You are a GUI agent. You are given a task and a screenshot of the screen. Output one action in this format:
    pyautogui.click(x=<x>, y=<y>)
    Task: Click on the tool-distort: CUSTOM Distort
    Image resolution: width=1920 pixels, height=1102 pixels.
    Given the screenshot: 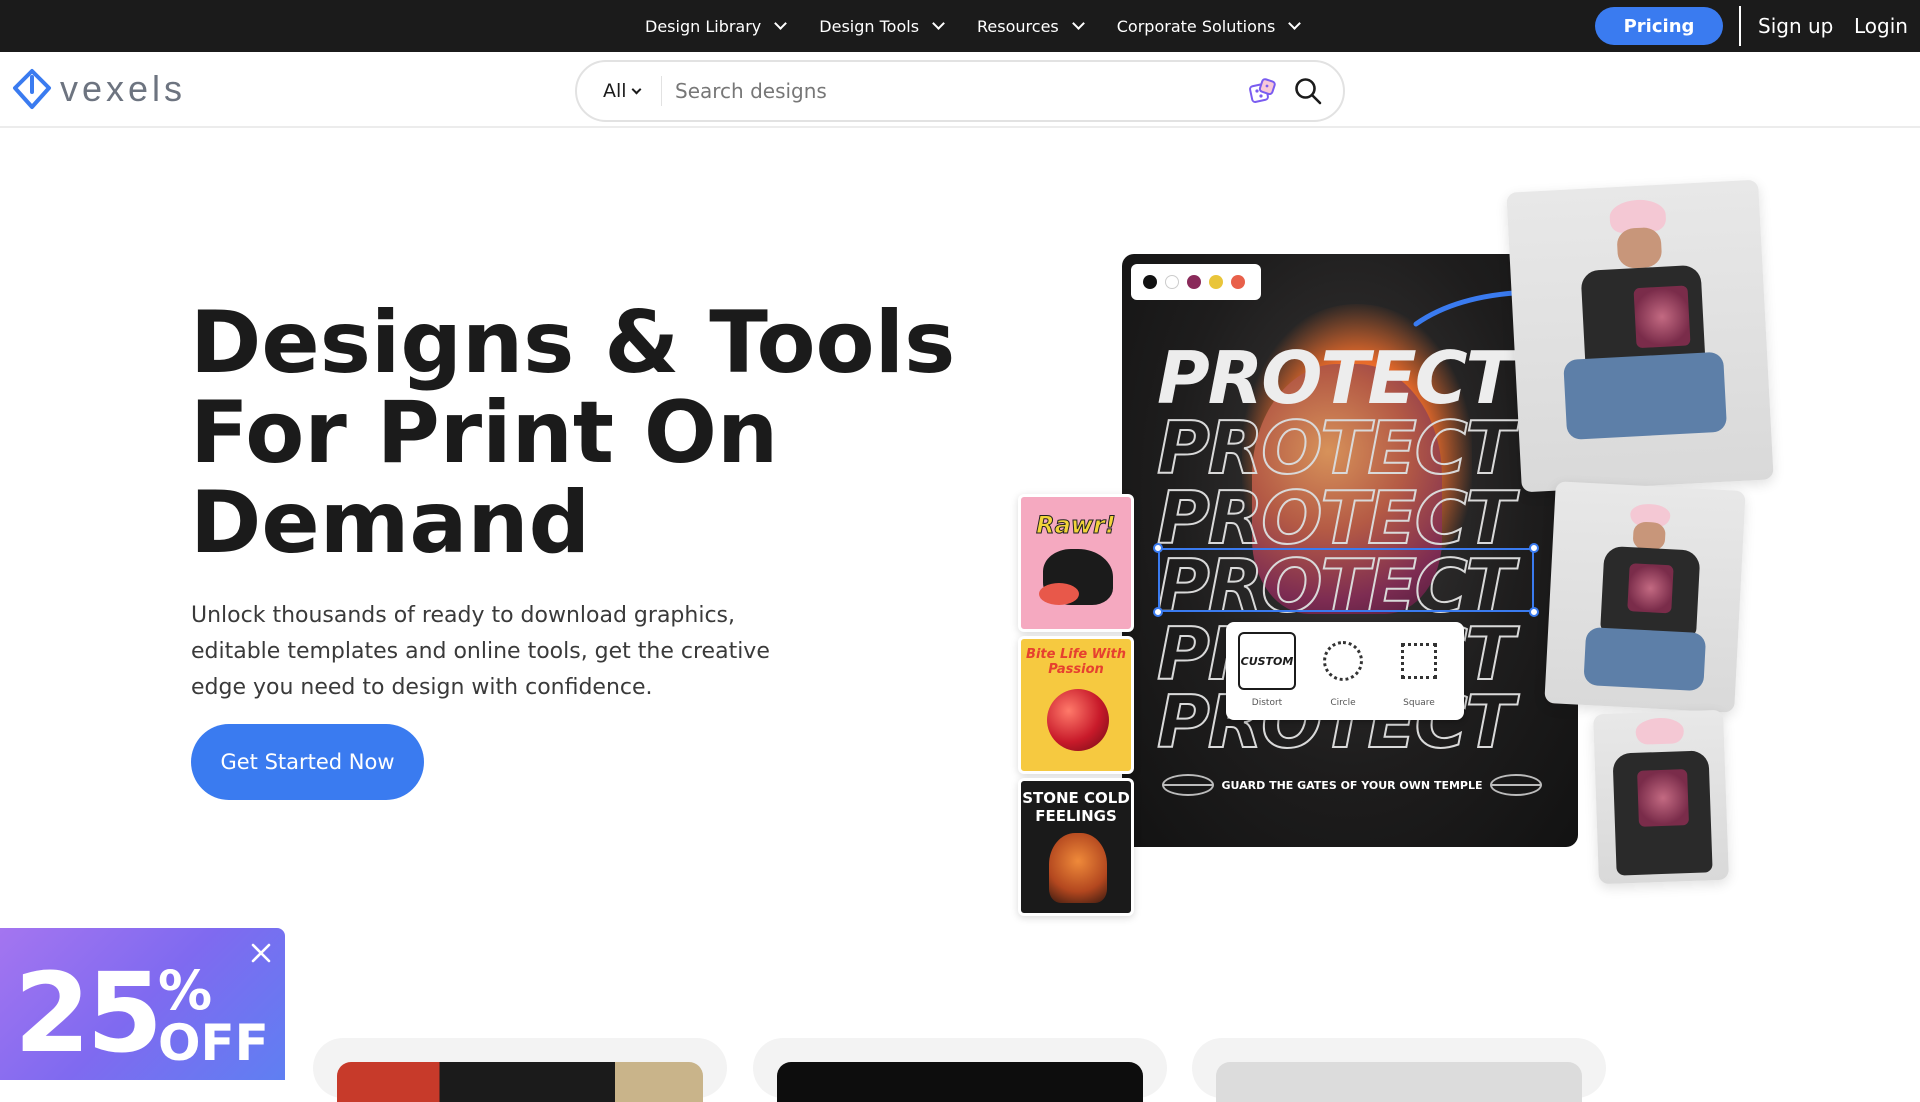 What is the action you would take?
    pyautogui.click(x=1267, y=670)
    